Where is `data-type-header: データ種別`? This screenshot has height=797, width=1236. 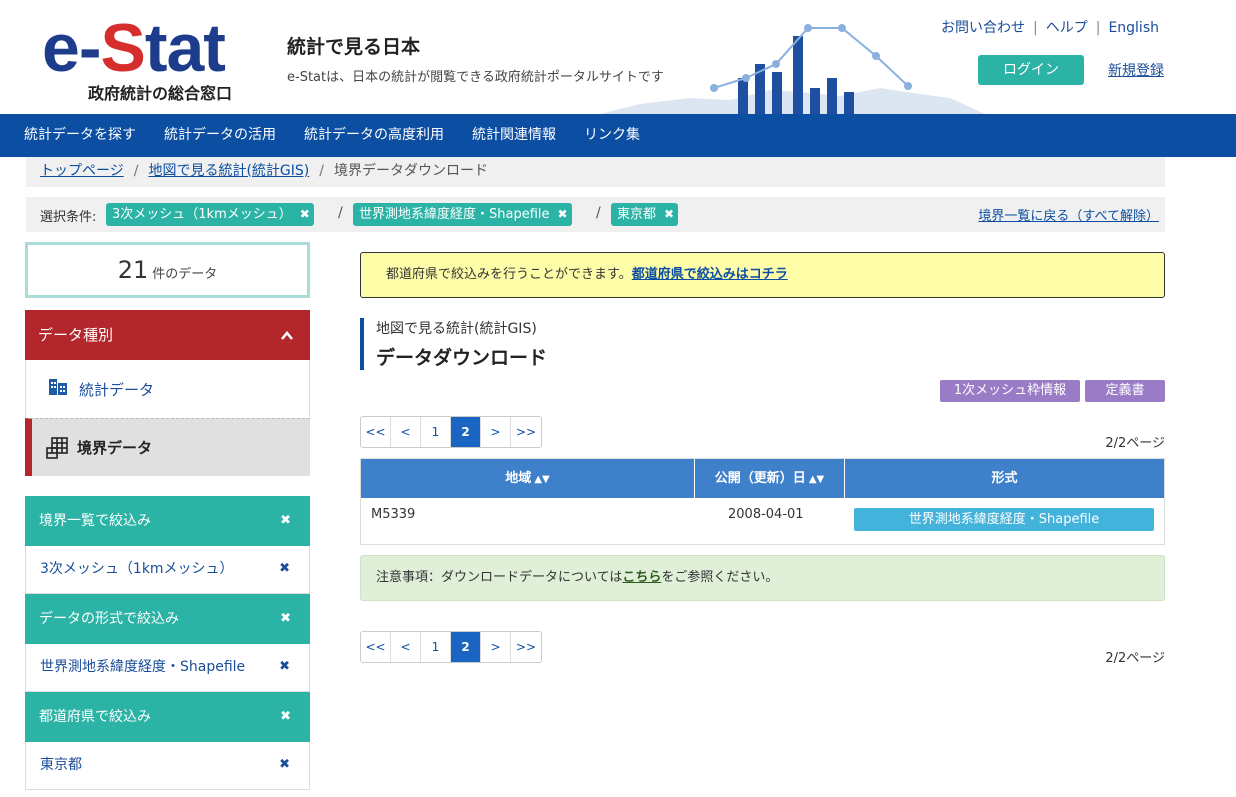 data-type-header: データ種別 is located at coordinates (167, 335).